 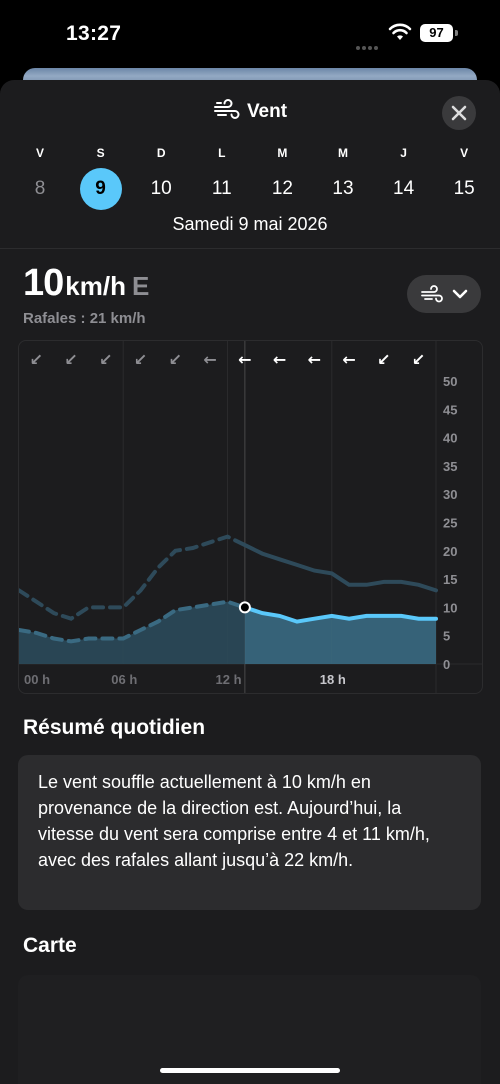 I want to click on weekday-letter: J, so click(x=403, y=153).